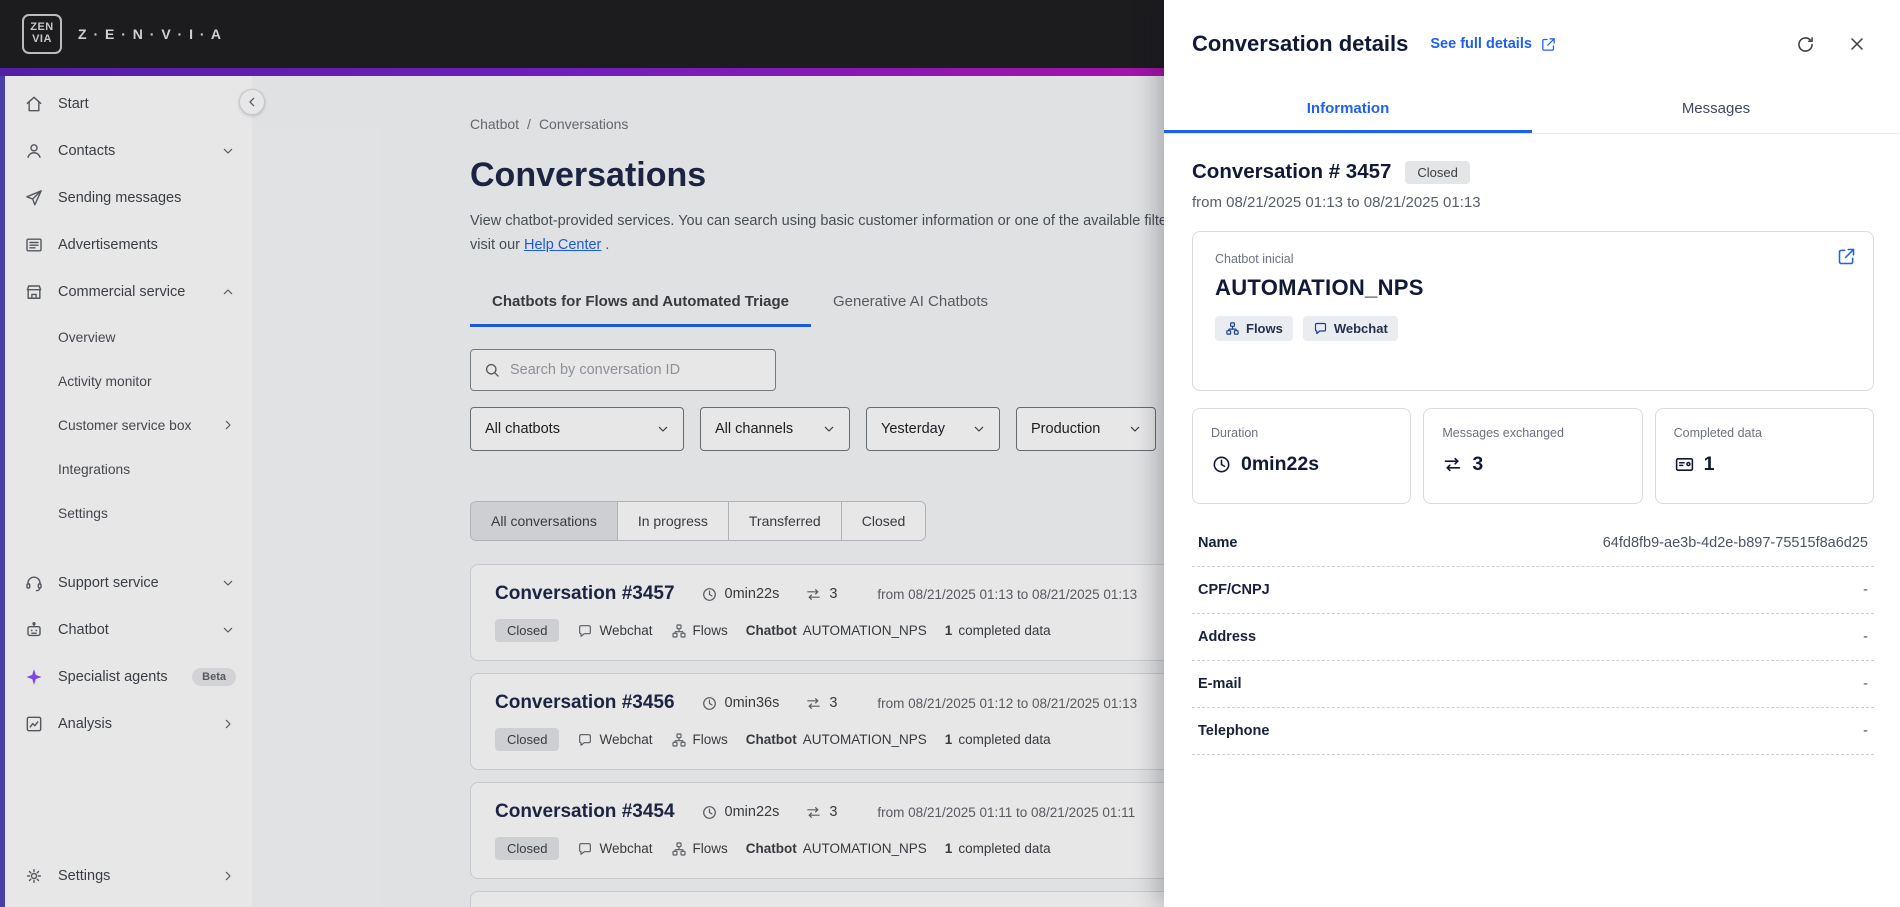 The image size is (1900, 907). What do you see at coordinates (126, 103) in the screenshot?
I see `sidebar-item-start: Start` at bounding box center [126, 103].